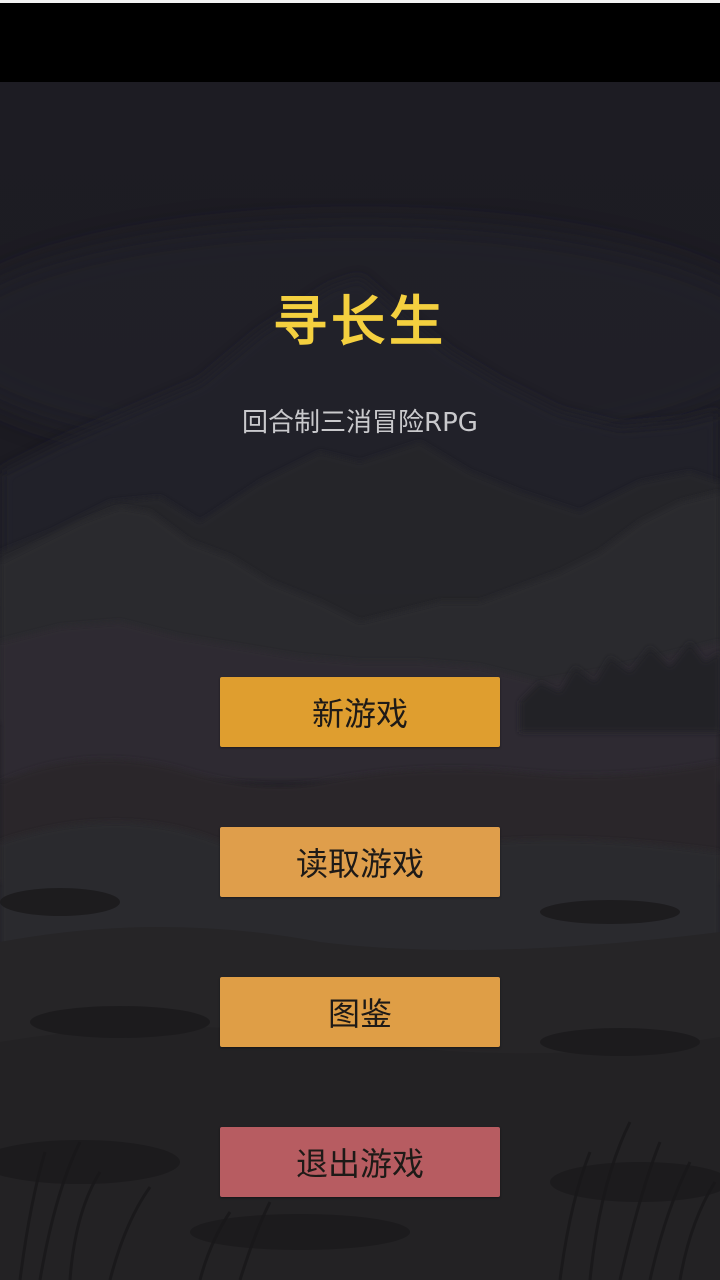  What do you see at coordinates (360, 1012) in the screenshot?
I see `gallery-button: 图鉴` at bounding box center [360, 1012].